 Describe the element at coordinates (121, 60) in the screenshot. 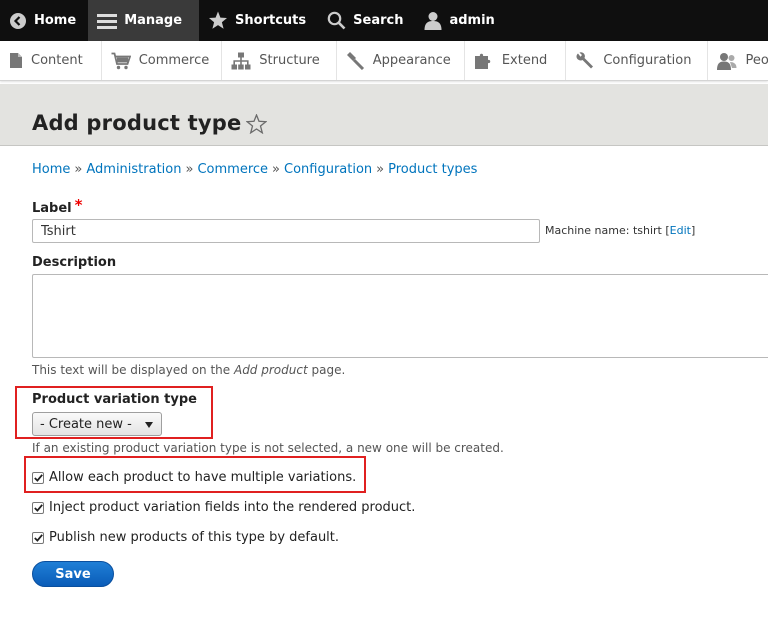

I see `cart-icon` at that location.